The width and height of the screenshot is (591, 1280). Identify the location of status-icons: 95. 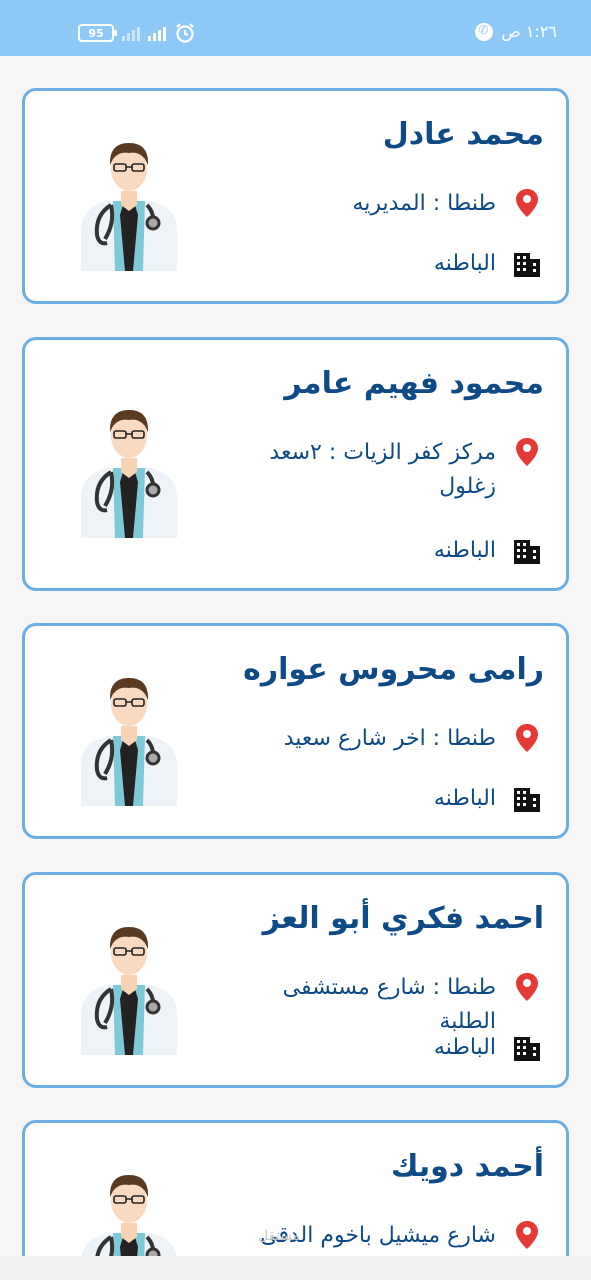
(137, 33).